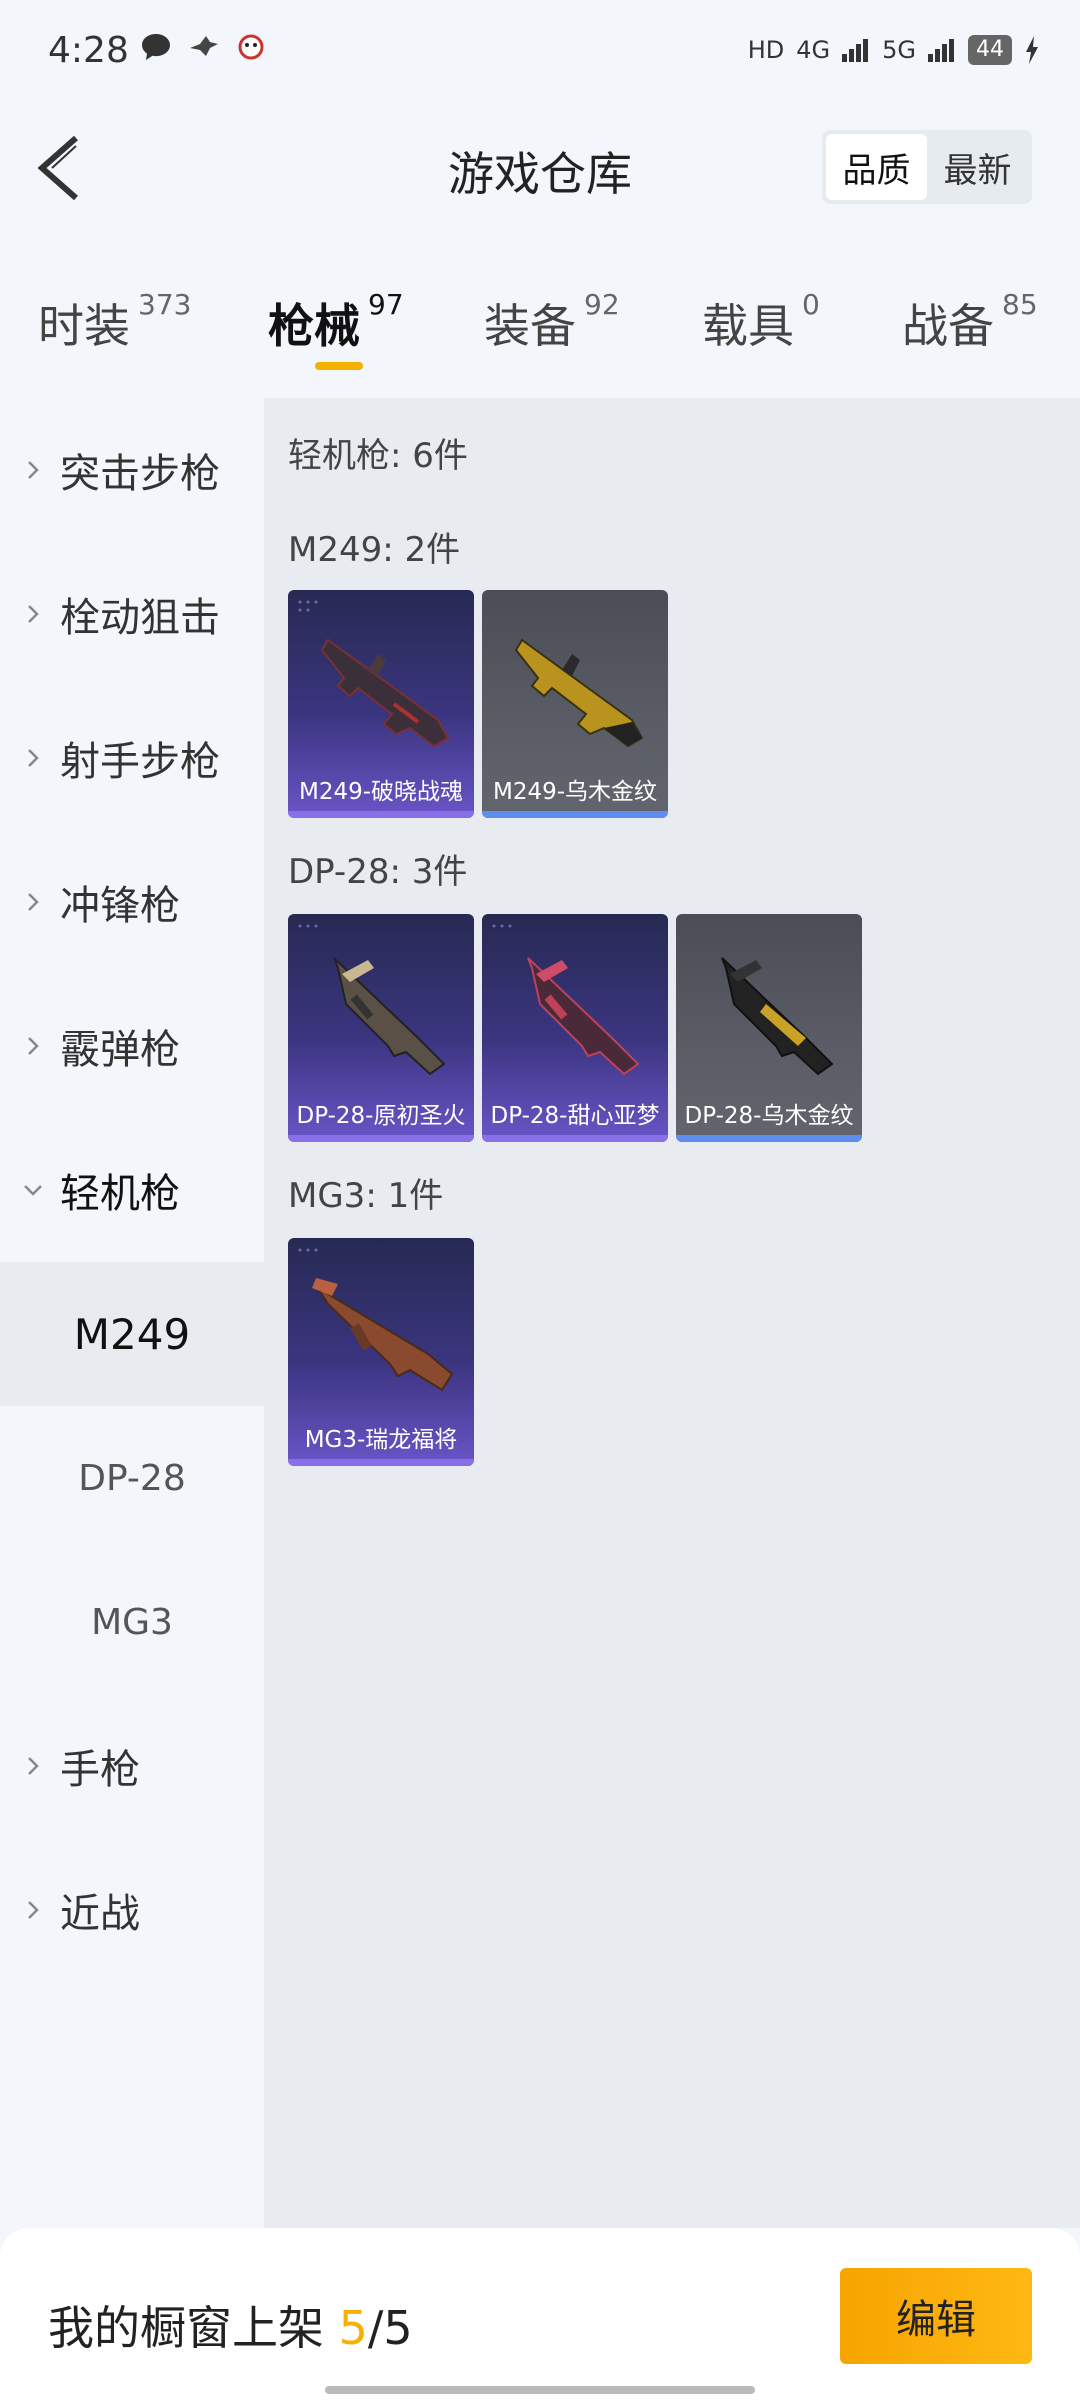 The height and width of the screenshot is (2400, 1080). I want to click on item-card: M249-破晓战魂, so click(381, 704).